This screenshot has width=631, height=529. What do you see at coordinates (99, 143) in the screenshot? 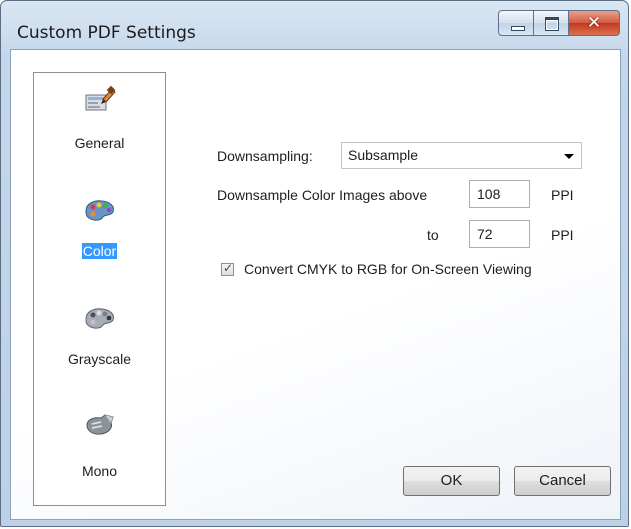
I see `sidebar-item-label: General` at bounding box center [99, 143].